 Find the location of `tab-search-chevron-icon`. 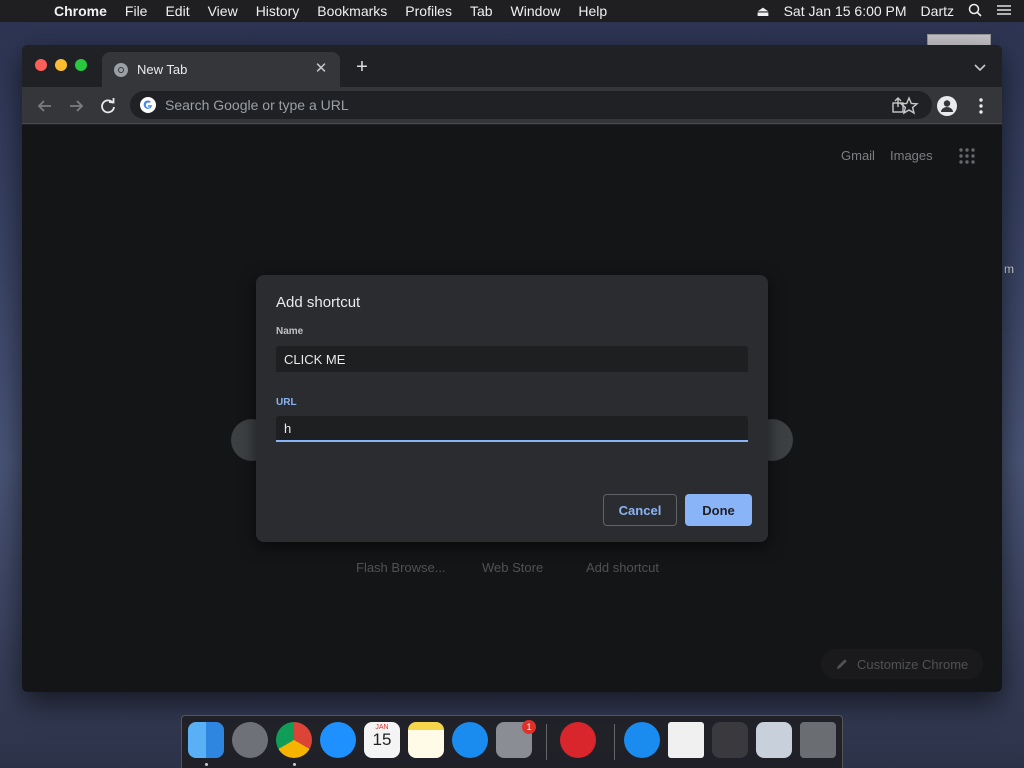

tab-search-chevron-icon is located at coordinates (980, 67).